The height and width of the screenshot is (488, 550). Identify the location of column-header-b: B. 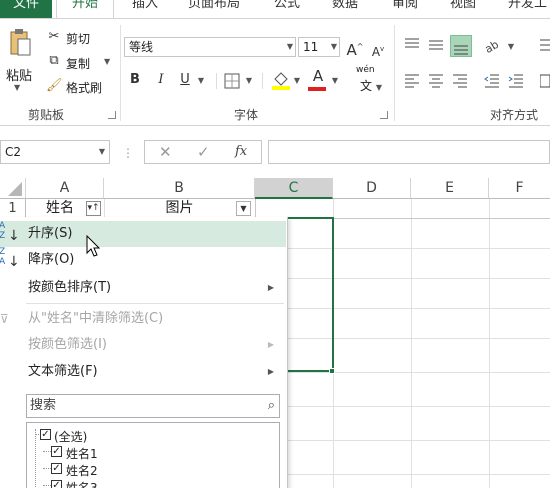
(179, 188).